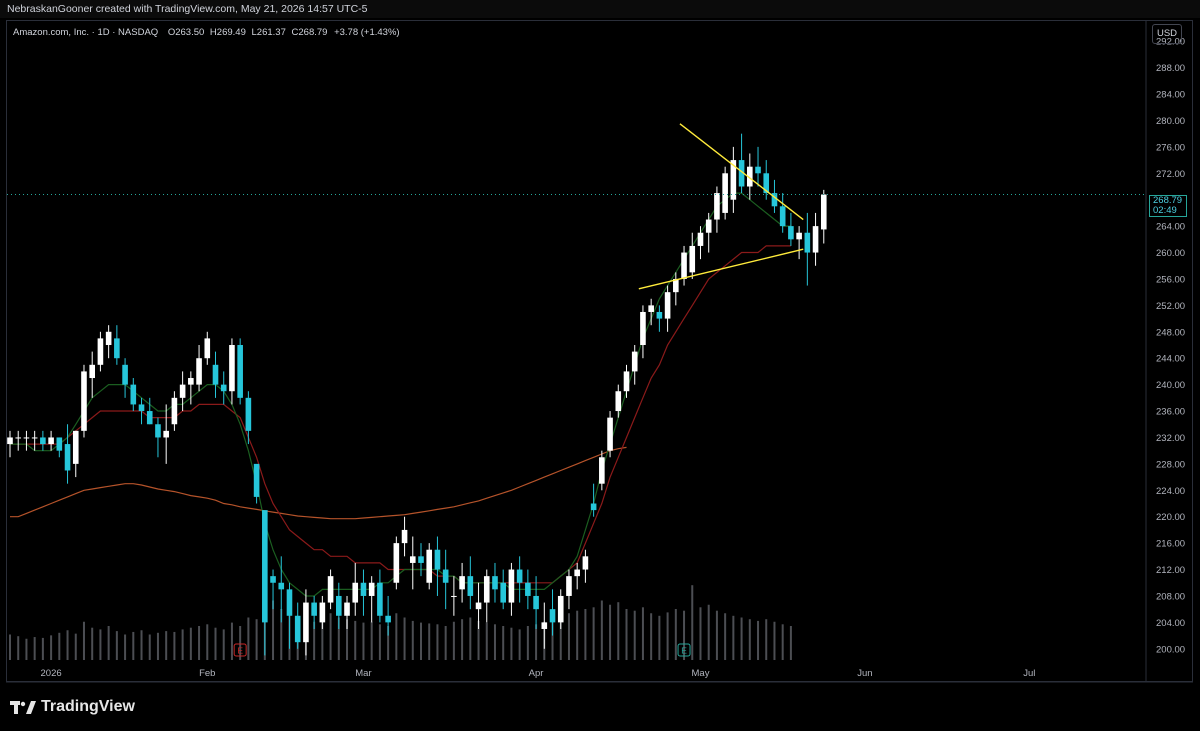 The width and height of the screenshot is (1200, 731). What do you see at coordinates (1167, 34) in the screenshot?
I see `currency-button: USD` at bounding box center [1167, 34].